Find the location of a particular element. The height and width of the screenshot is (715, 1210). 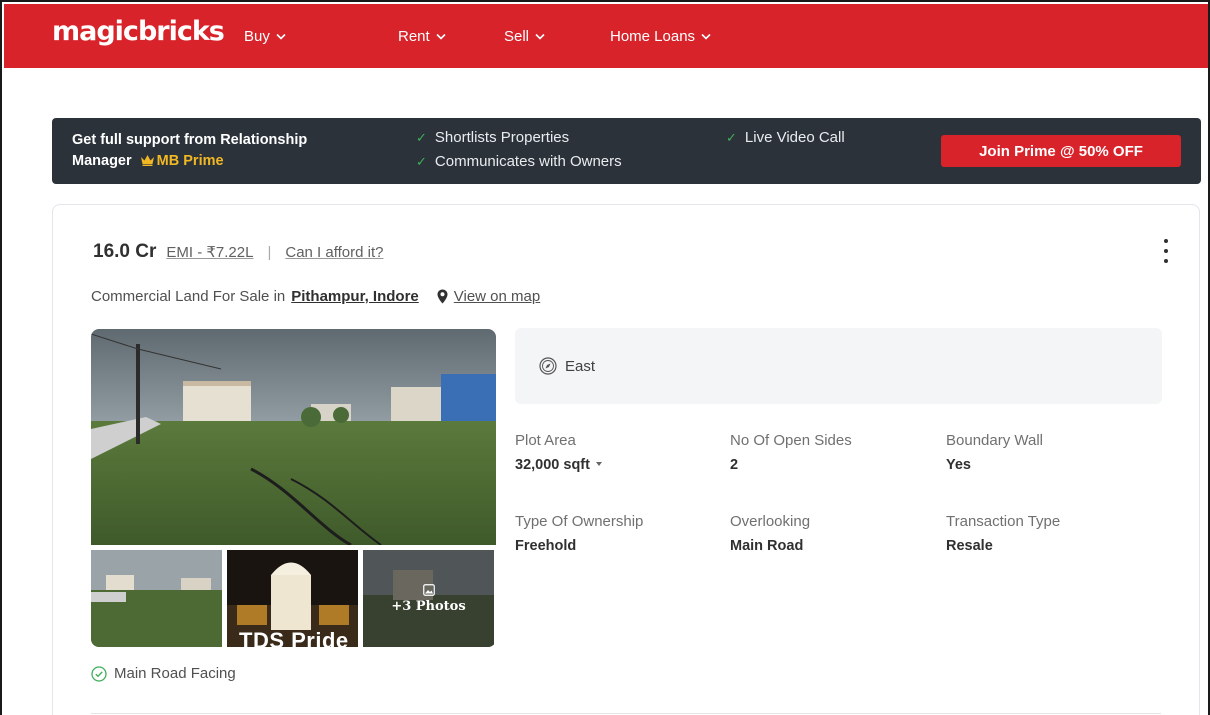

photo-gallery: TDS Pride +3 Photos is located at coordinates (293, 488).